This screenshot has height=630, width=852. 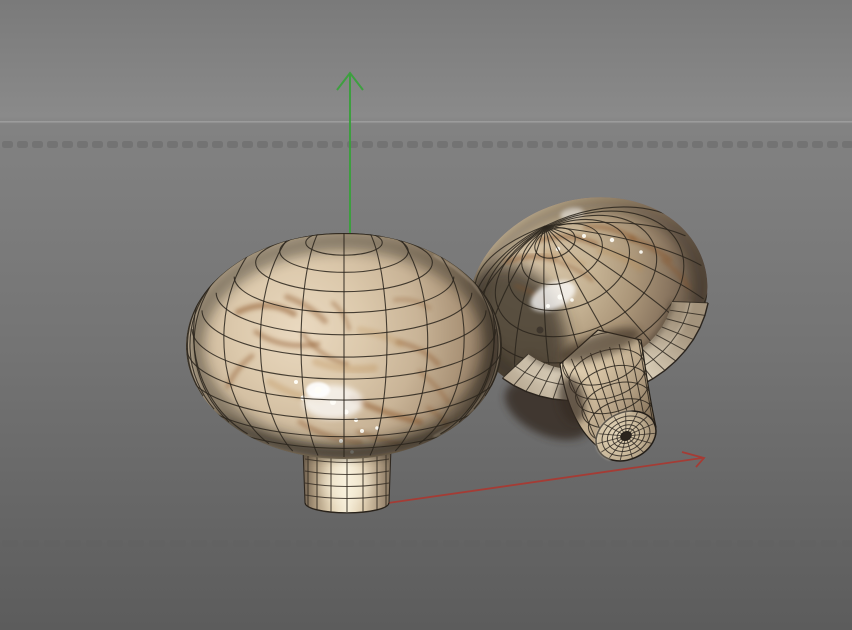 I want to click on cap-texture-dot, so click(x=540, y=330).